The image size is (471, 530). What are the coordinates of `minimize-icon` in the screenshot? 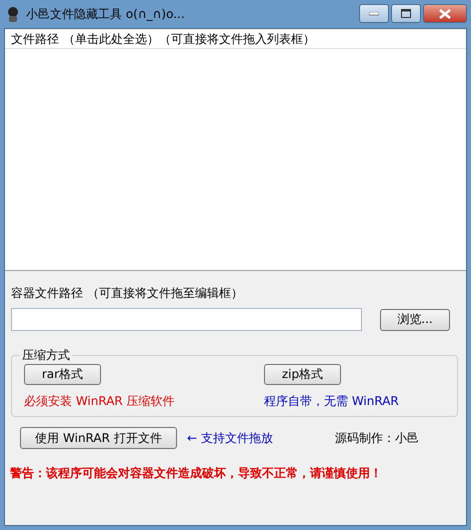 It's located at (374, 14).